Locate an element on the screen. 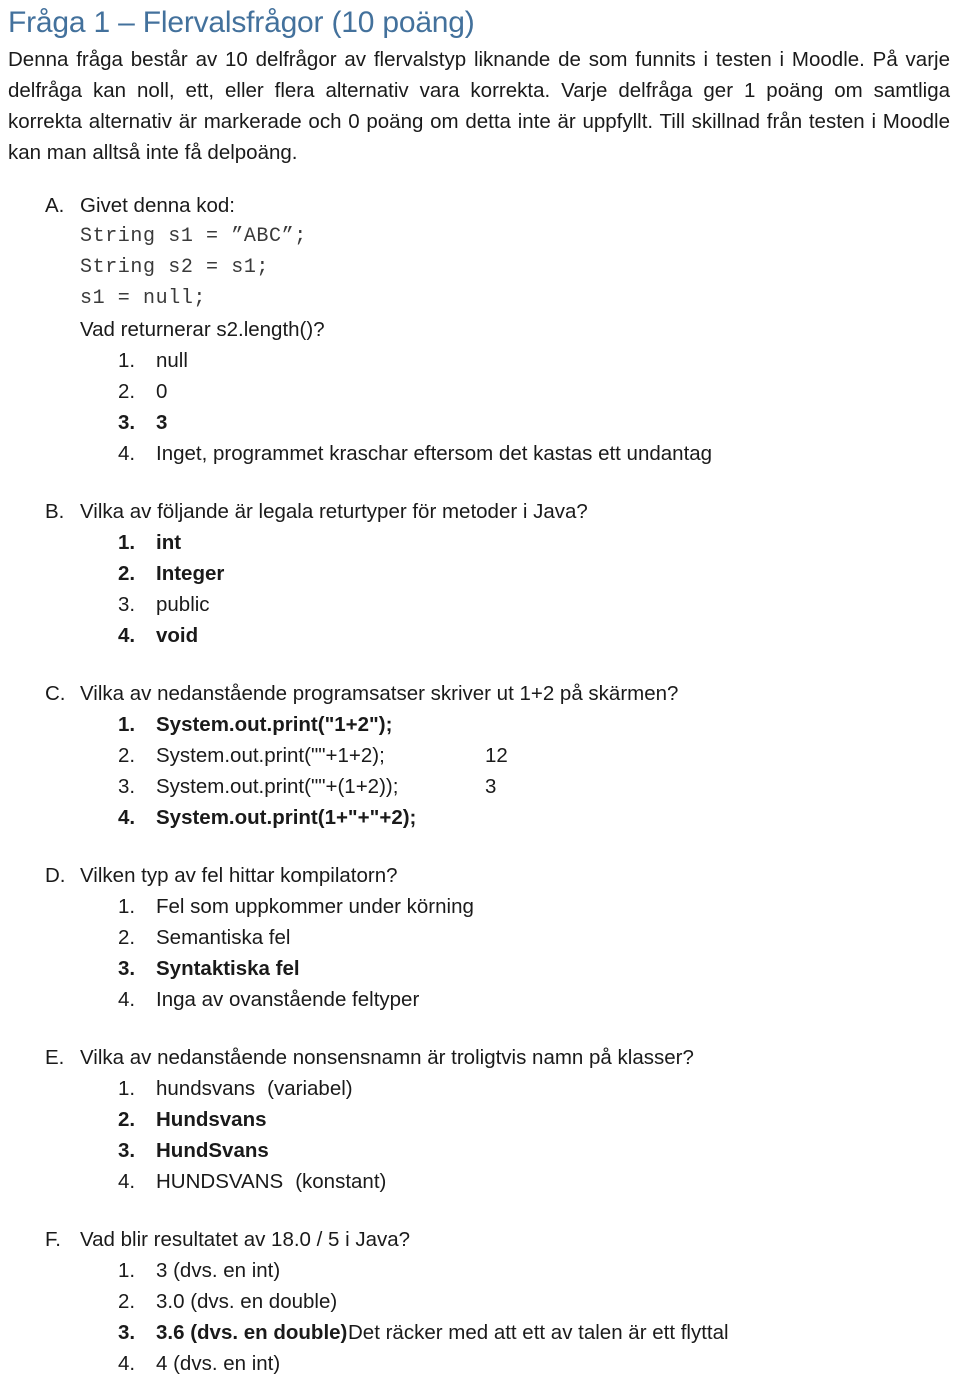  page-title: Fråga 1 – Flervalsfrågor (10 poäng) is located at coordinates (241, 22).